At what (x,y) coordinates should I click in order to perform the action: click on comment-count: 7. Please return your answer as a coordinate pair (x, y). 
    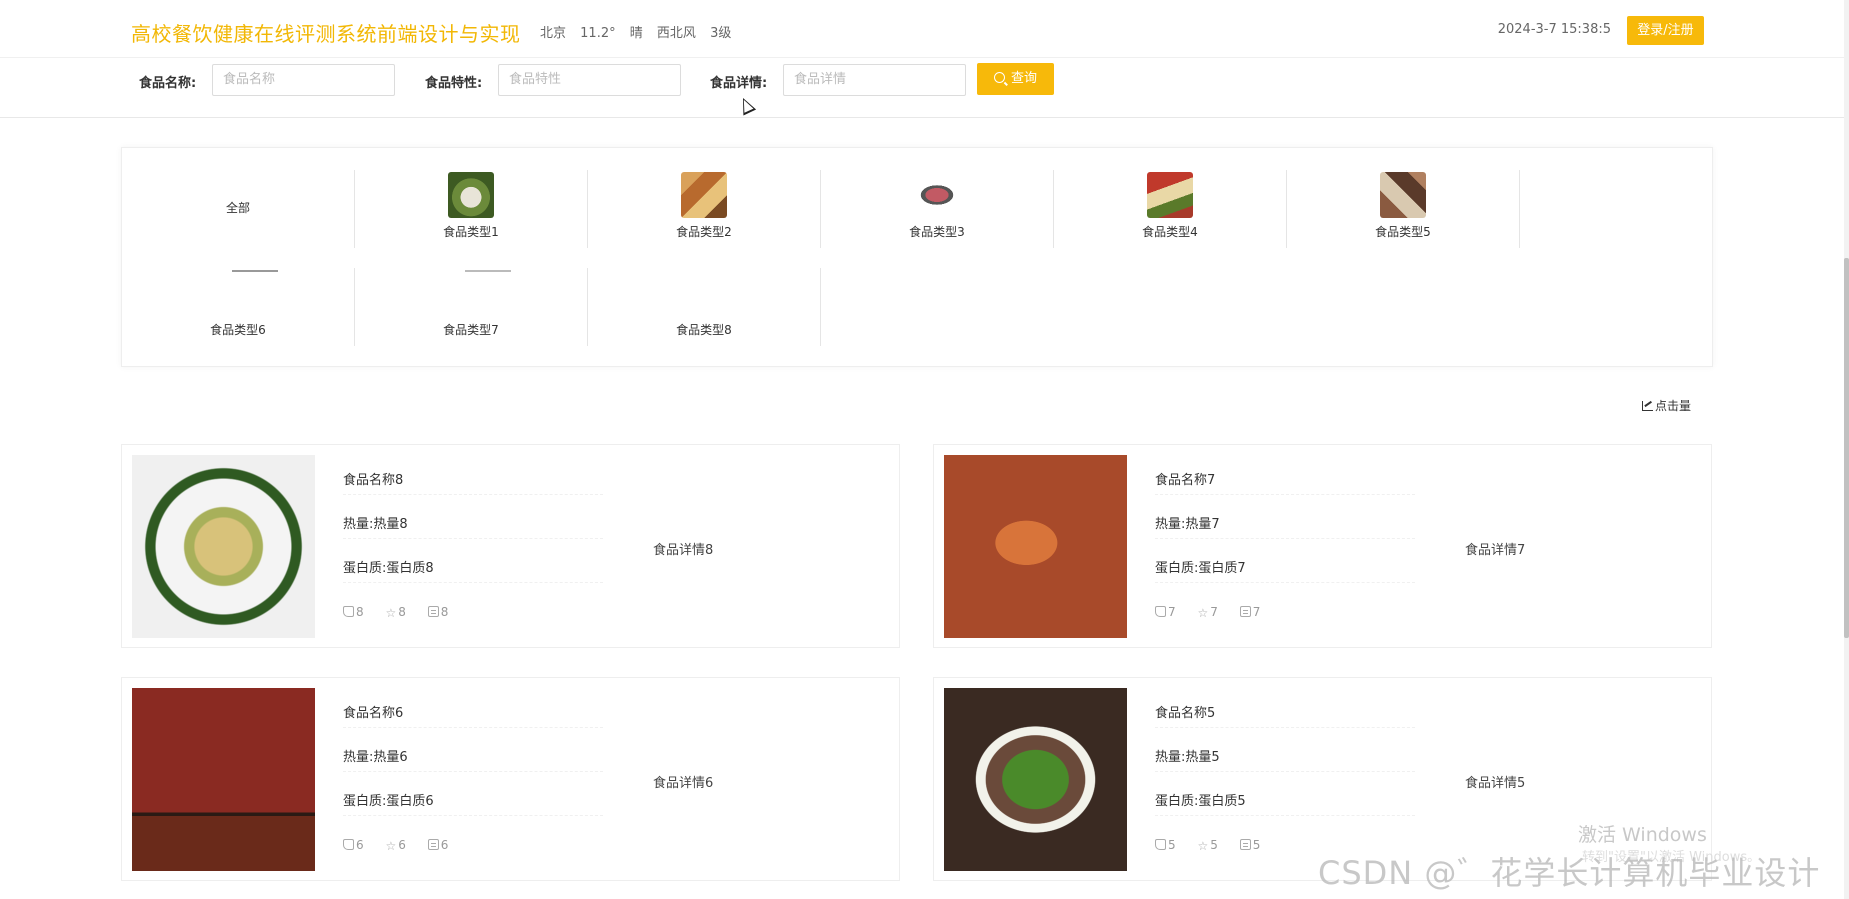
    Looking at the image, I should click on (1250, 612).